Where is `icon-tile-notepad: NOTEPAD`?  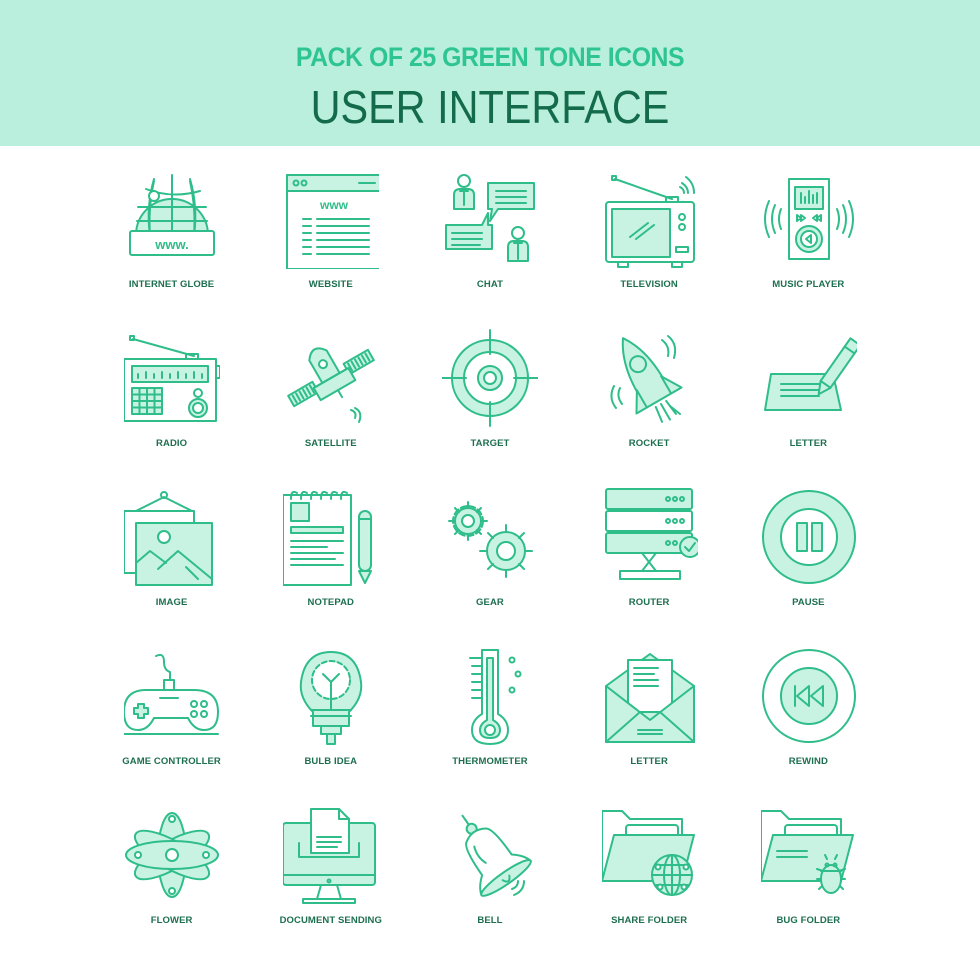
icon-tile-notepad: NOTEPAD is located at coordinates (330, 560).